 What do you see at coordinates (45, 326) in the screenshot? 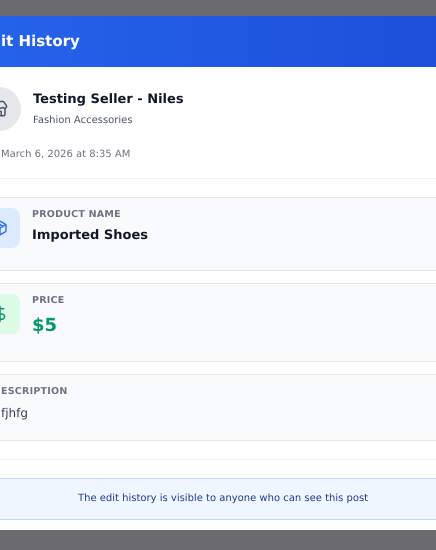
I see `field-value: $5` at bounding box center [45, 326].